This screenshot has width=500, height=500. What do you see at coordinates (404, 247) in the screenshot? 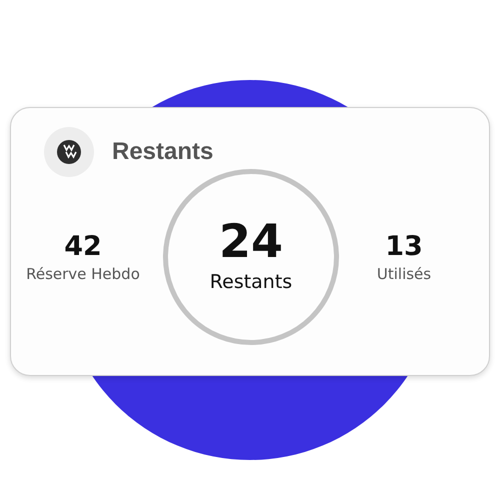
I see `stat-value: 13` at bounding box center [404, 247].